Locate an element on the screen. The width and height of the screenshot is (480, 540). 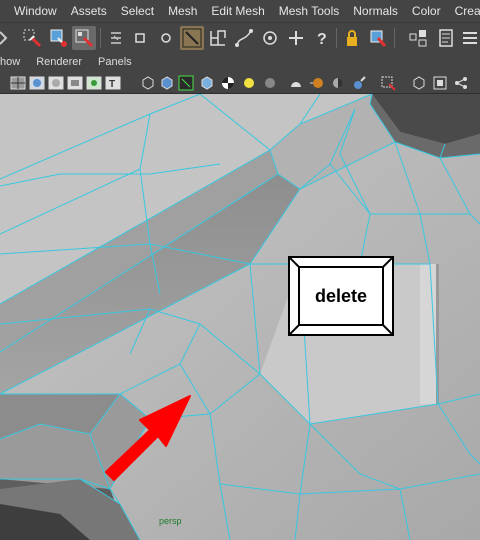
camera-label: persp is located at coordinates (170, 521).